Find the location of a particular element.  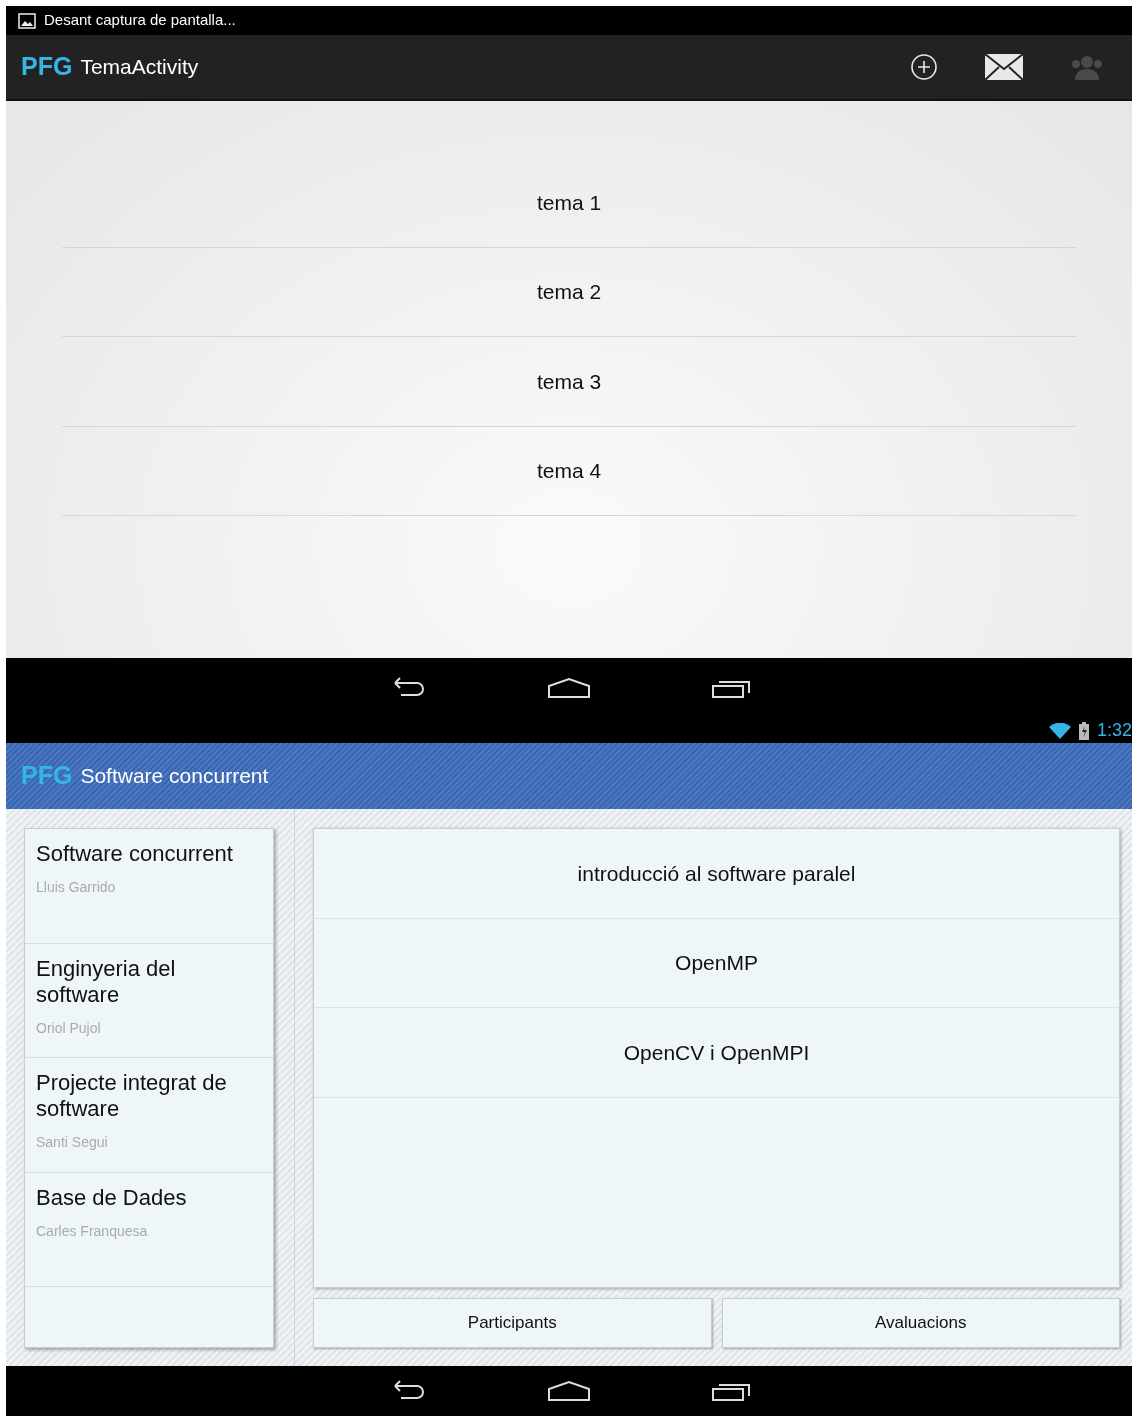

tab-button: Avaluacions is located at coordinates (920, 1323).